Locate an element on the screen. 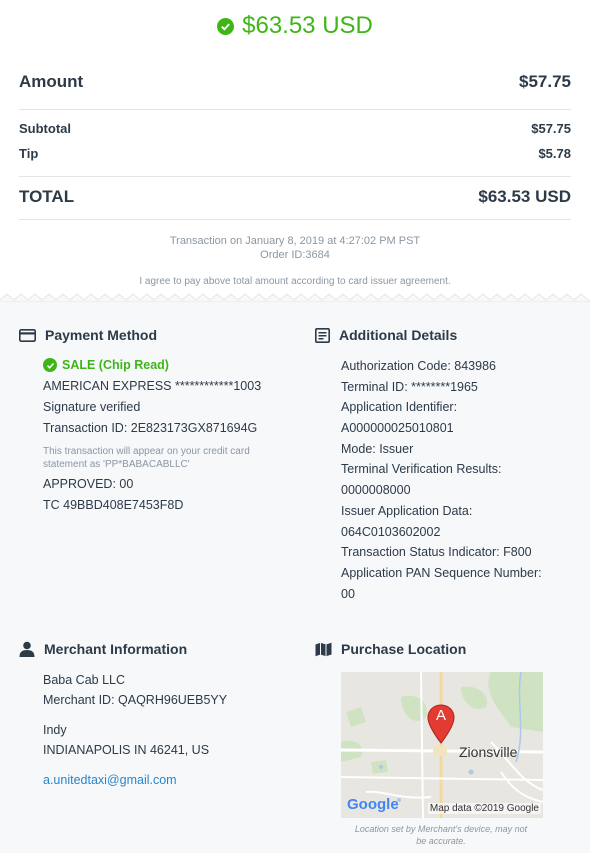 This screenshot has height=853, width=590. detail-line: Terminal ID: ********1965 is located at coordinates (409, 387).